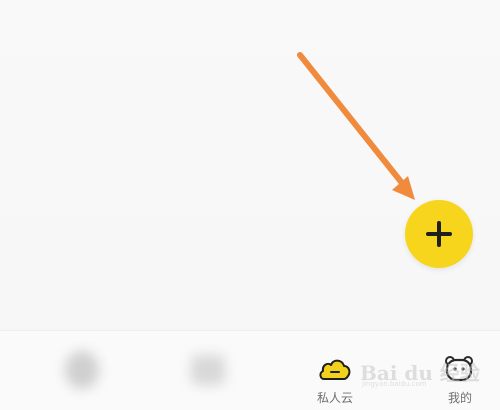  What do you see at coordinates (459, 369) in the screenshot?
I see `bear-icon` at bounding box center [459, 369].